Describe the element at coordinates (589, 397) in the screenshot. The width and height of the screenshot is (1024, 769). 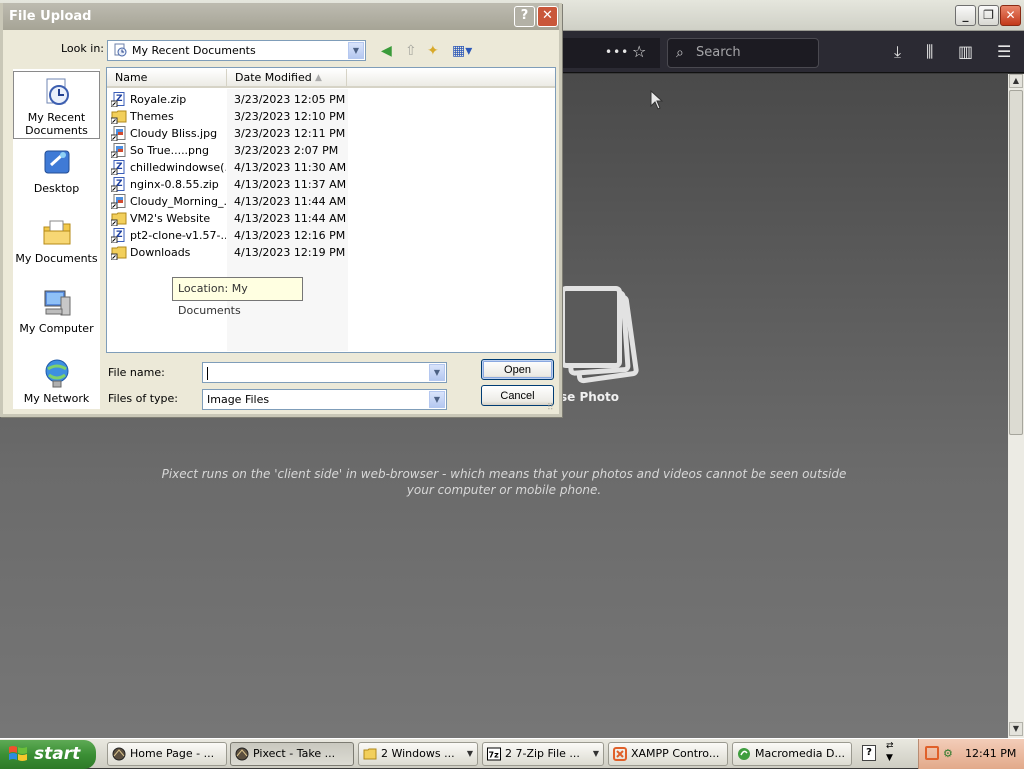
I see `choose-photo-label: se Photo` at that location.